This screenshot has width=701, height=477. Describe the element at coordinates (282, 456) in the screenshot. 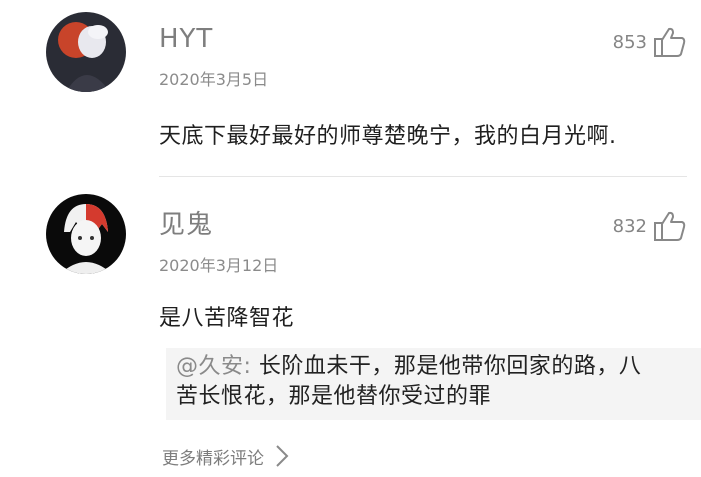

I see `chevron-right-icon` at that location.